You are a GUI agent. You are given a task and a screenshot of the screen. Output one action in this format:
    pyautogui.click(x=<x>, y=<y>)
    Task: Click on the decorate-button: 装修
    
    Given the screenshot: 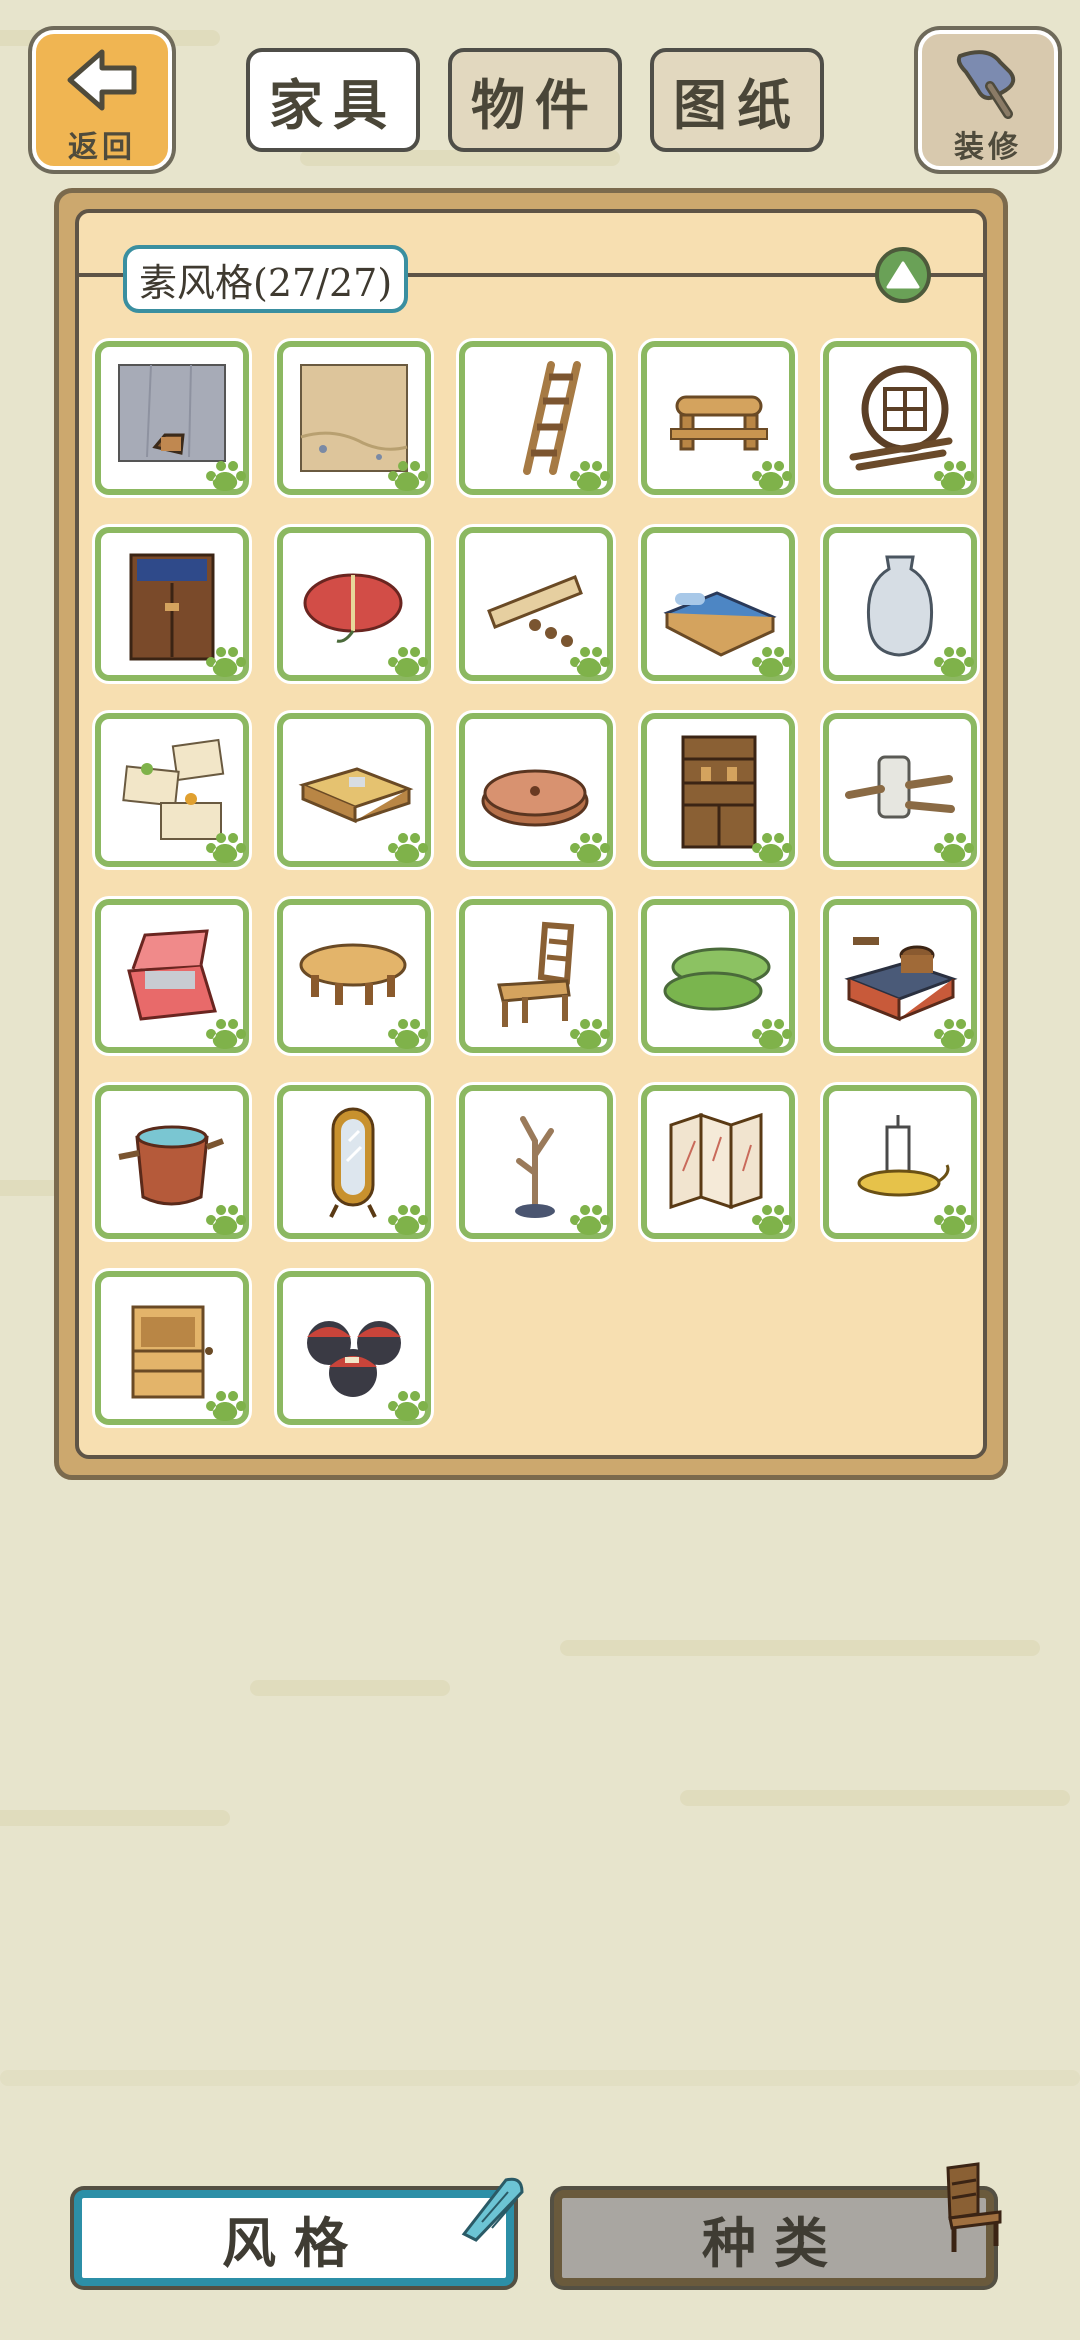 What is the action you would take?
    pyautogui.click(x=988, y=100)
    